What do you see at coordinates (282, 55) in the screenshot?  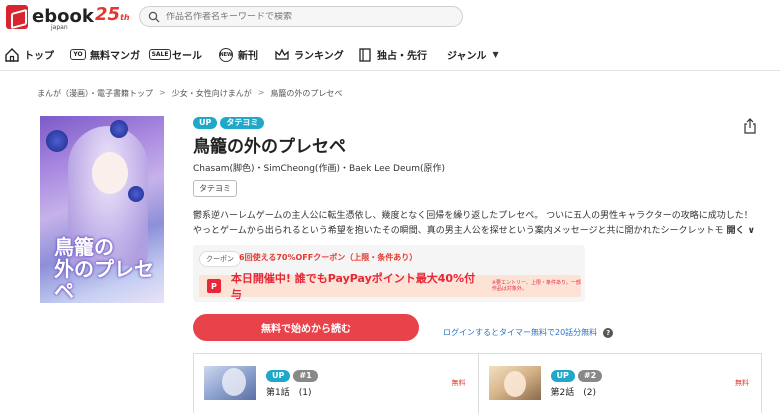 I see `crown-icon` at bounding box center [282, 55].